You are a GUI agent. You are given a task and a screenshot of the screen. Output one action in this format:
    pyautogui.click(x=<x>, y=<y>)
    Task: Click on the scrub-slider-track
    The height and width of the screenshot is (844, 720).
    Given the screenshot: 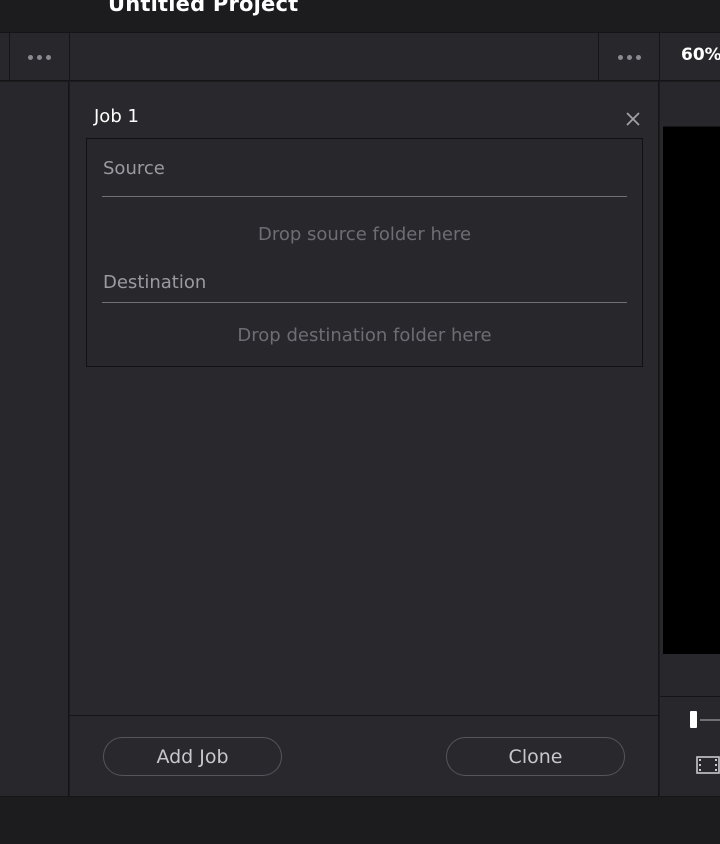 What is the action you would take?
    pyautogui.click(x=710, y=720)
    